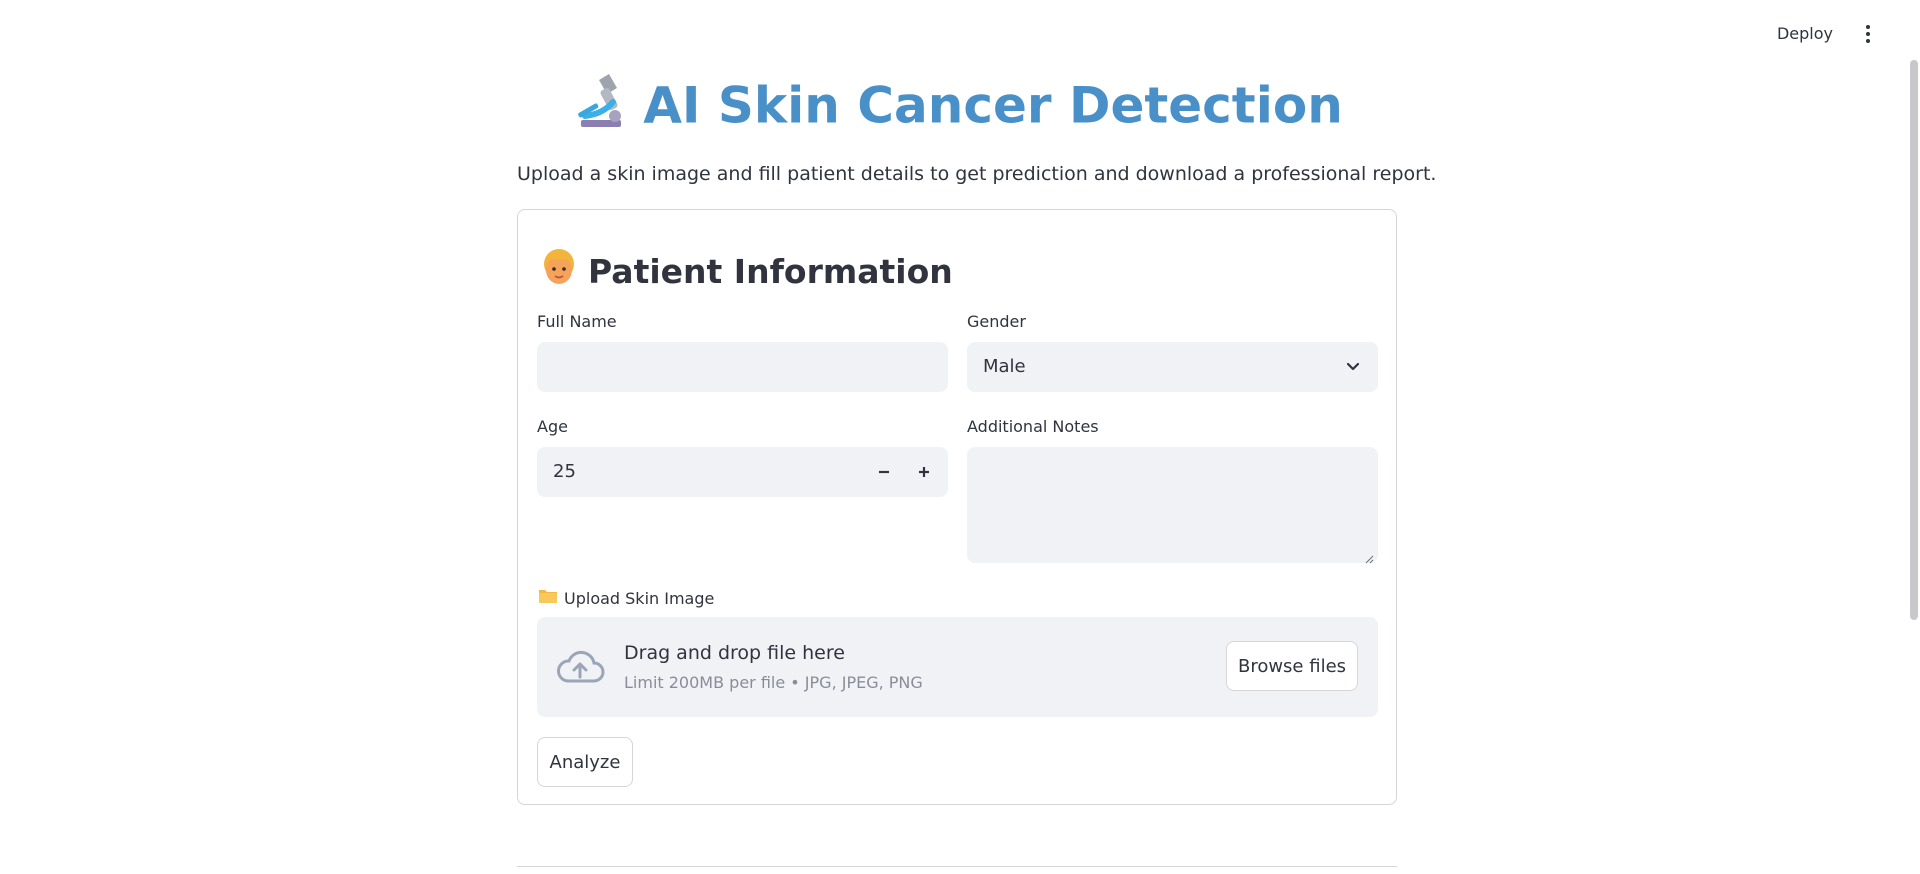 This screenshot has height=874, width=1920. I want to click on upload-label: Upload Skin Image, so click(626, 599).